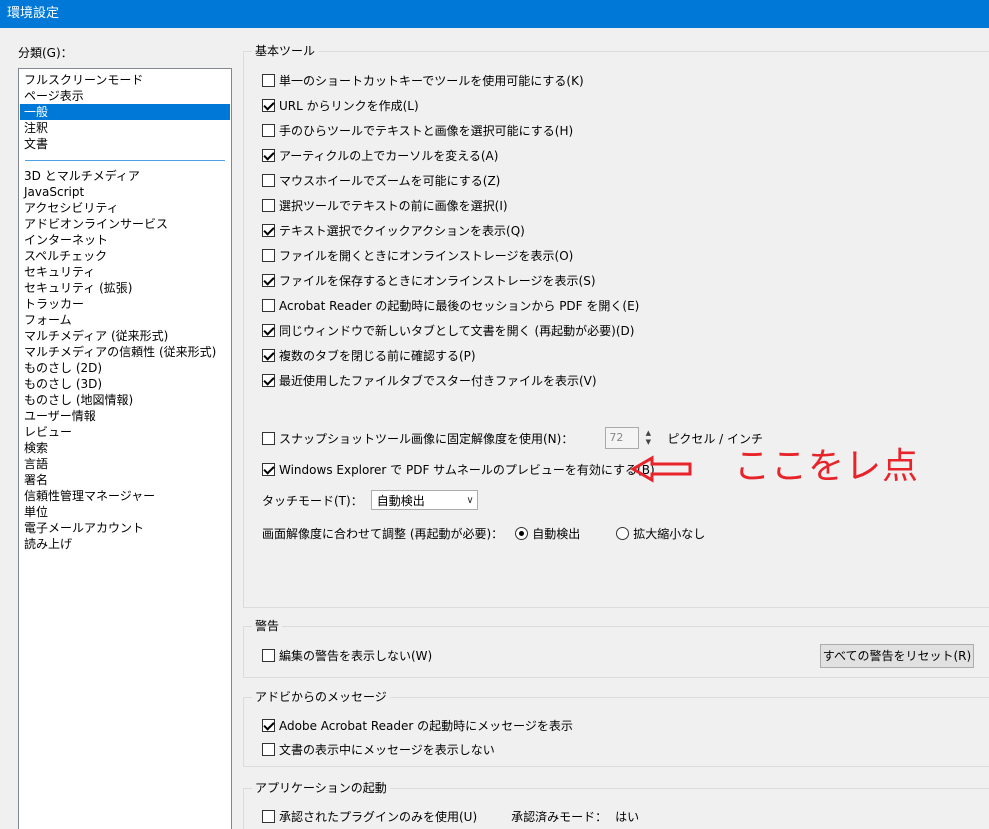 The image size is (989, 829). What do you see at coordinates (426, 725) in the screenshot?
I see `checkbox-label: Adobe Acrobat Reader の起動時にメッセージを表示` at bounding box center [426, 725].